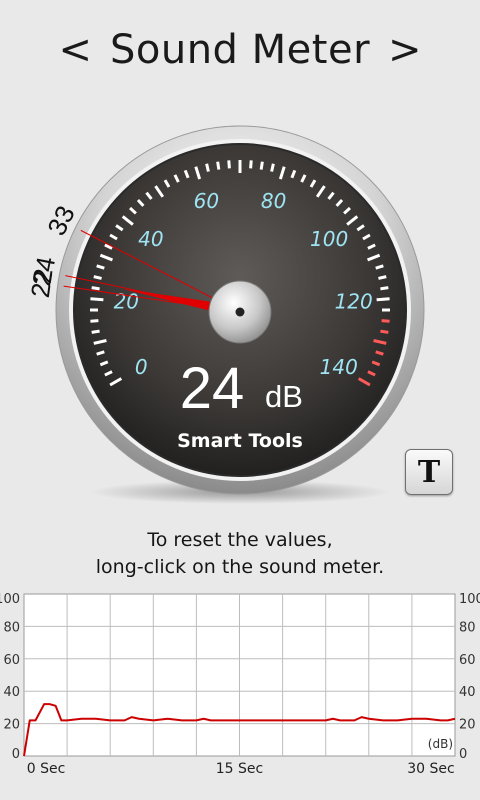  Describe the element at coordinates (329, 239) in the screenshot. I see `gauge-scale-label: 100` at that location.